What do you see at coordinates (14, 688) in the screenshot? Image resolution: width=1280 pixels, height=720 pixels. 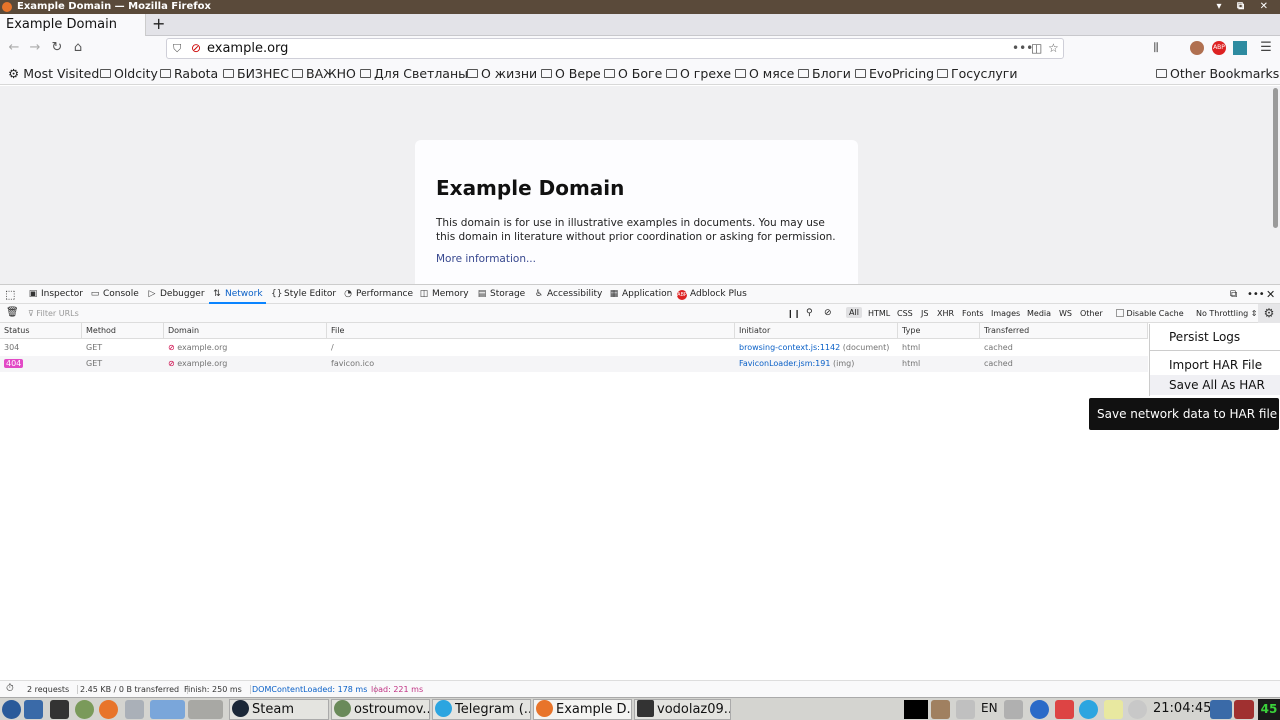 I see `performance-analysis-icon: ⏱` at bounding box center [14, 688].